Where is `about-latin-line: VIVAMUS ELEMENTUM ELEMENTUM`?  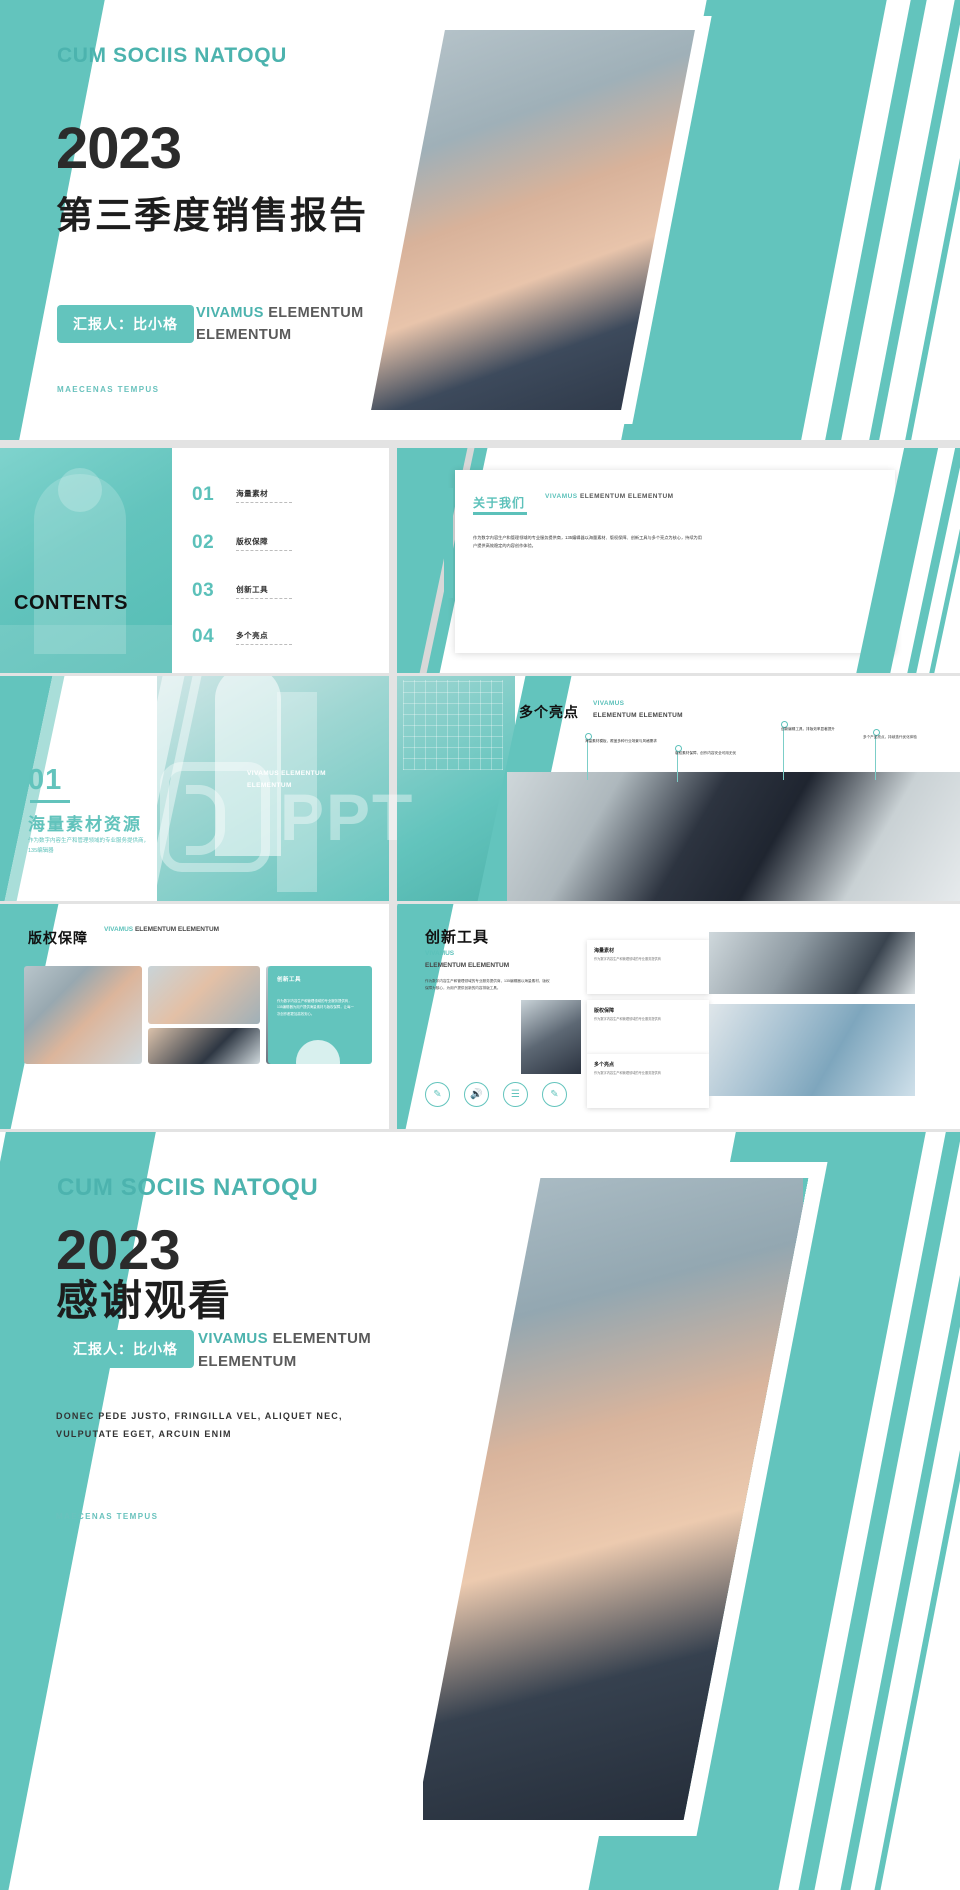 about-latin-line: VIVAMUS ELEMENTUM ELEMENTUM is located at coordinates (635, 497).